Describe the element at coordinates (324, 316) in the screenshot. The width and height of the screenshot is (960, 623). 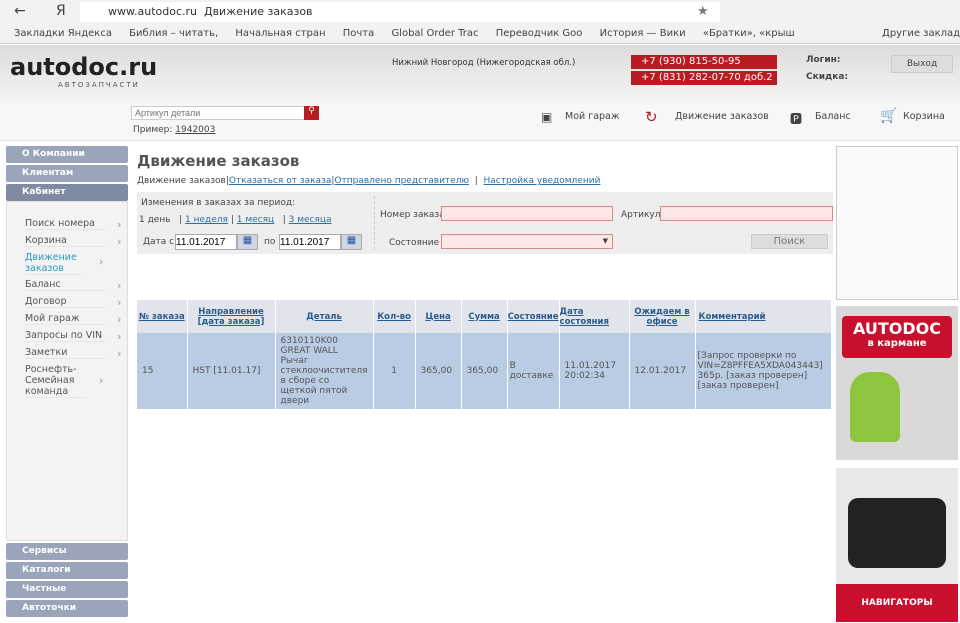
I see `col-part: Деталь` at that location.